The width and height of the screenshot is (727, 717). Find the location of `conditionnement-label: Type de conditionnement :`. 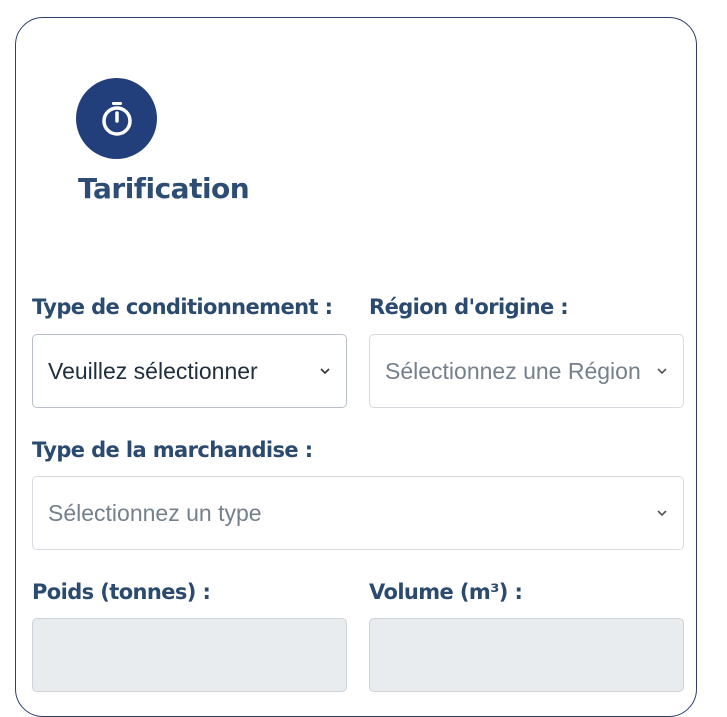

conditionnement-label: Type de conditionnement : is located at coordinates (182, 307).